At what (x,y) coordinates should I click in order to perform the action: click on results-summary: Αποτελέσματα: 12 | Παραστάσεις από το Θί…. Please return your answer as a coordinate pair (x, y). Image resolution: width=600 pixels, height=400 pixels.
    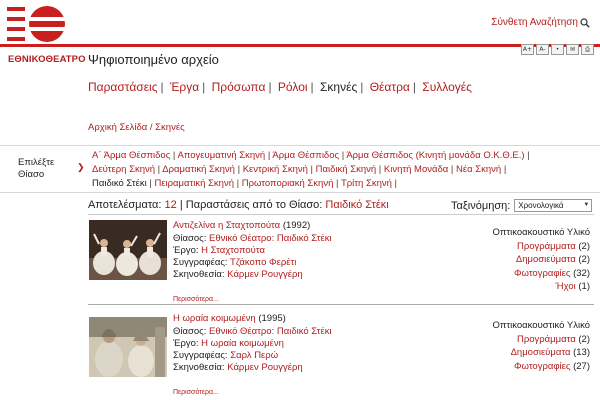
    Looking at the image, I should click on (238, 205).